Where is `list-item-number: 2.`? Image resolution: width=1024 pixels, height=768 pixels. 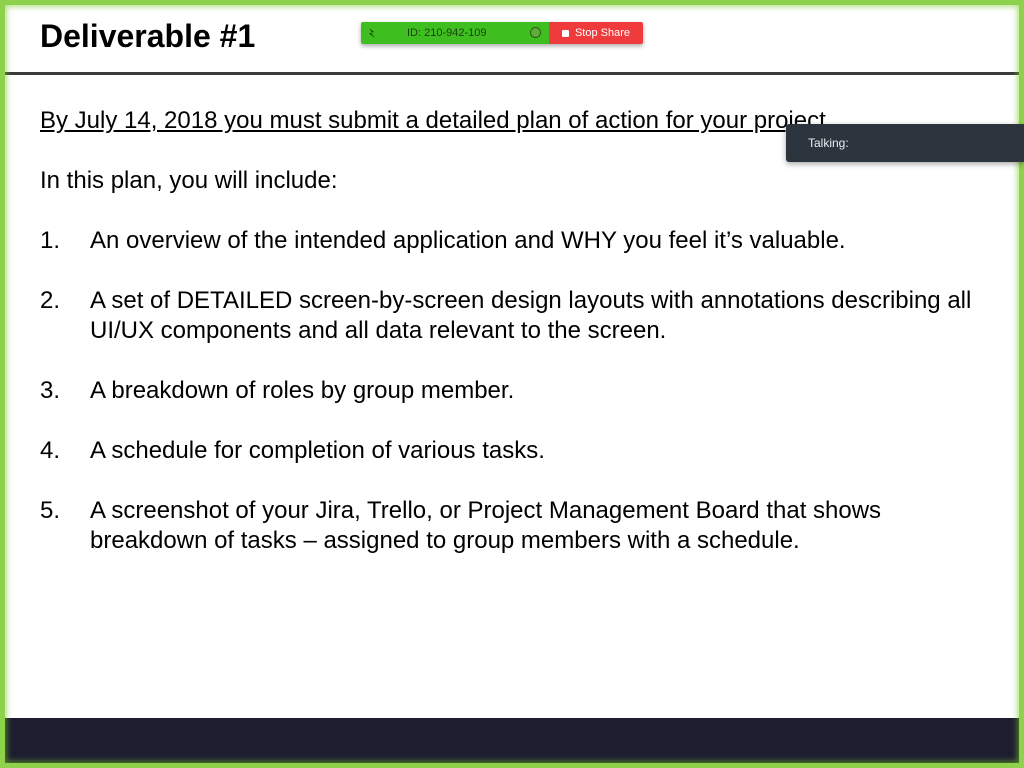 list-item-number: 2. is located at coordinates (50, 300).